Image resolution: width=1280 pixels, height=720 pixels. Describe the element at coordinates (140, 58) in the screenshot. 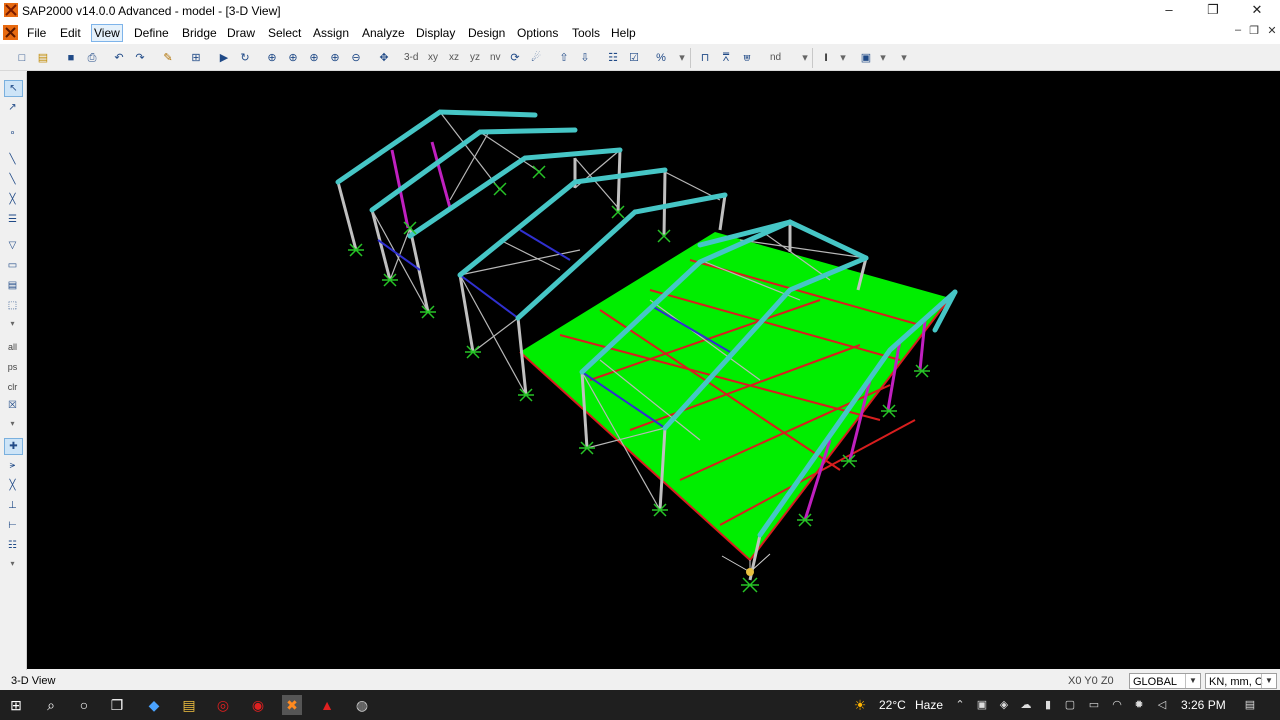

I see `redo-icon: ↷` at that location.